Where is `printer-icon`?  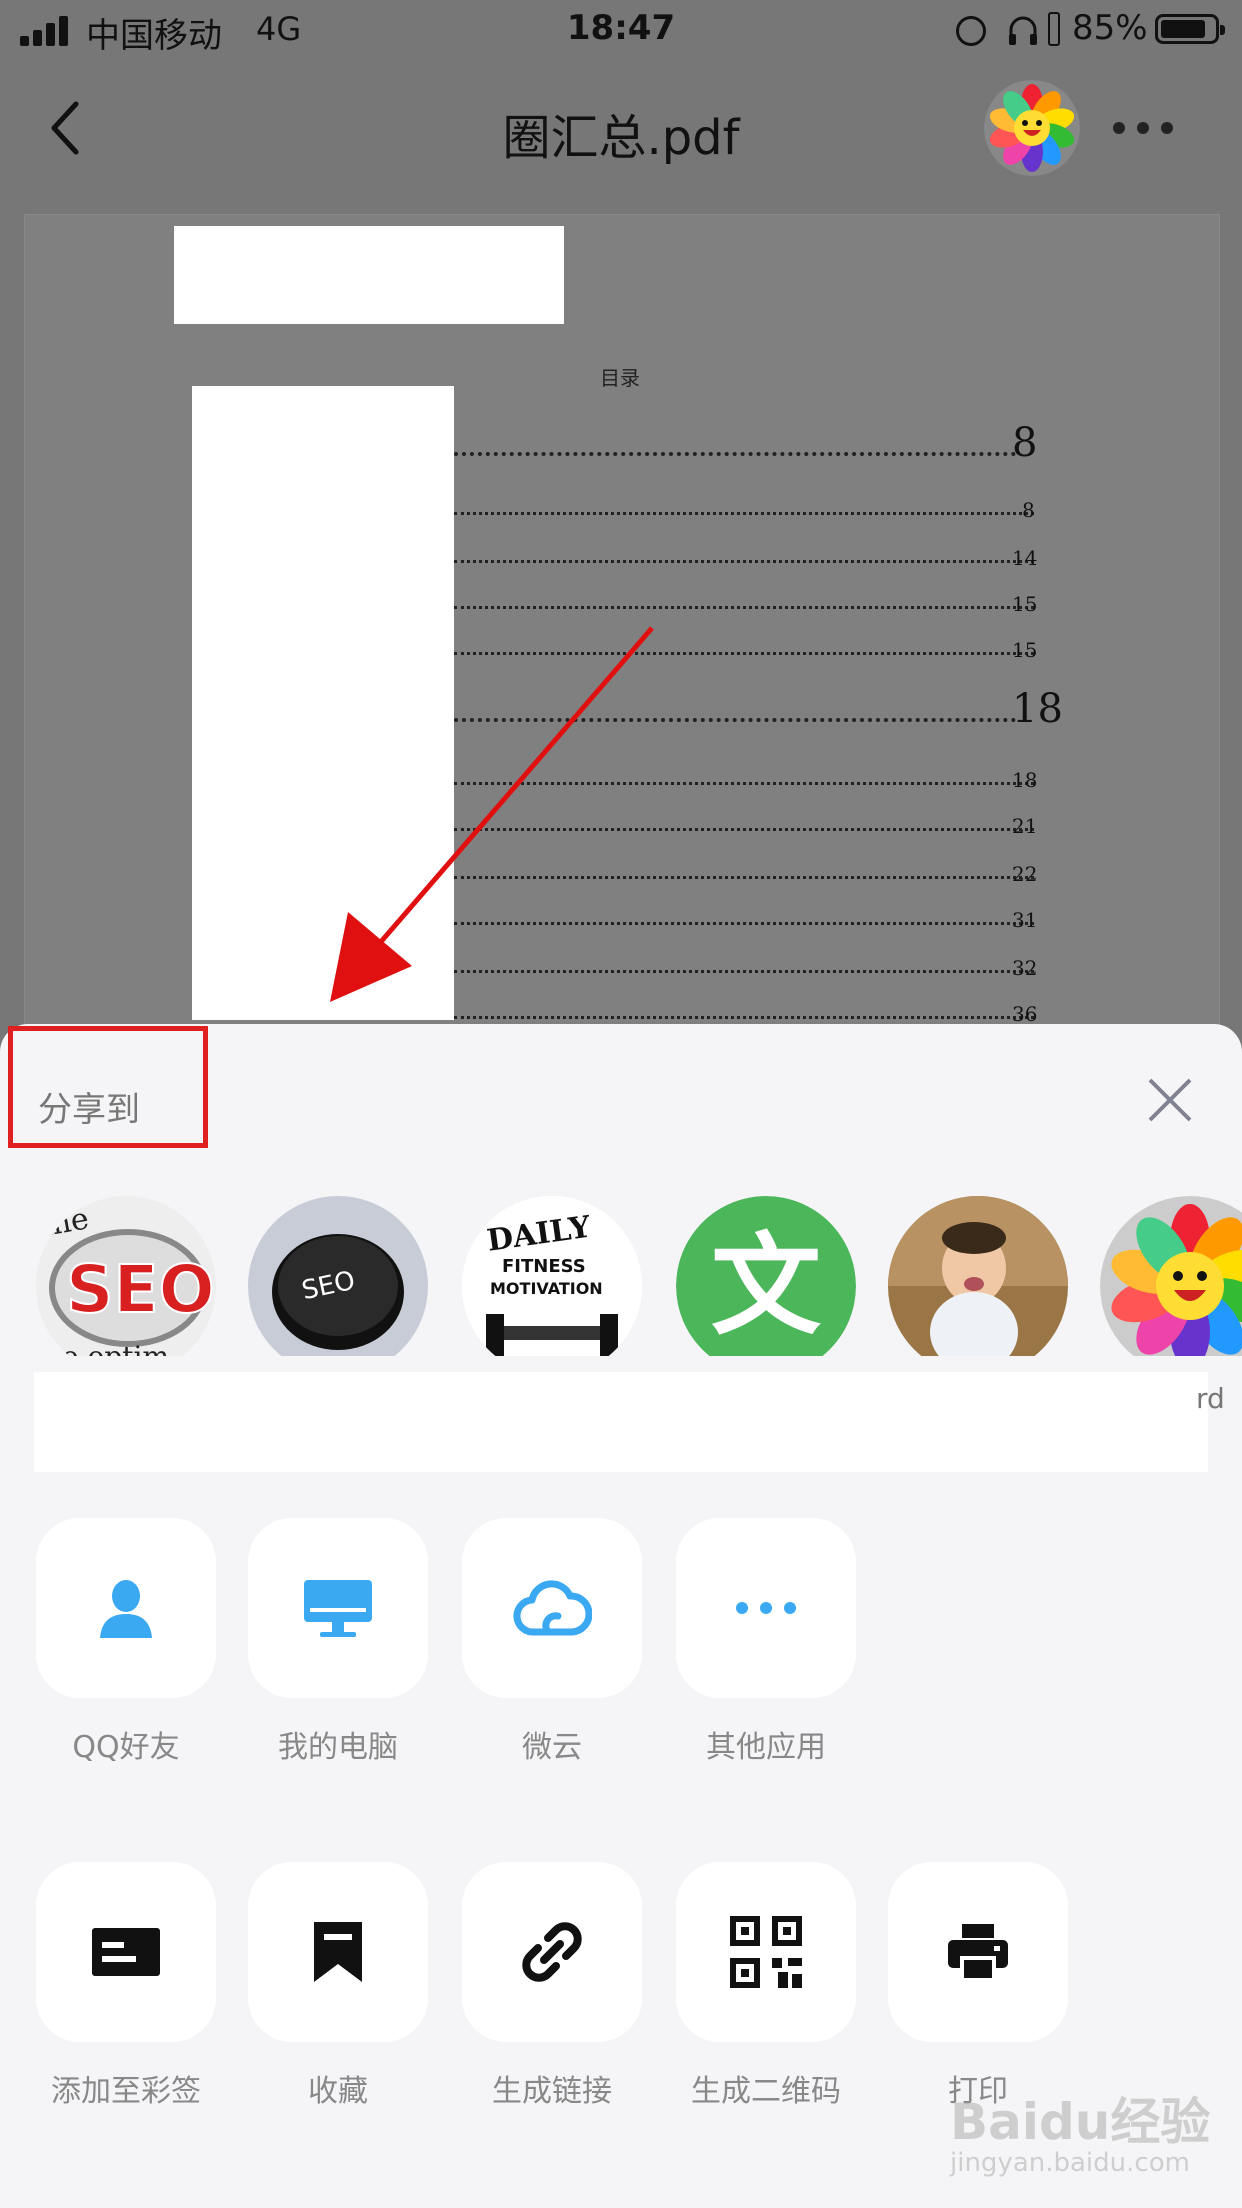 printer-icon is located at coordinates (978, 1953).